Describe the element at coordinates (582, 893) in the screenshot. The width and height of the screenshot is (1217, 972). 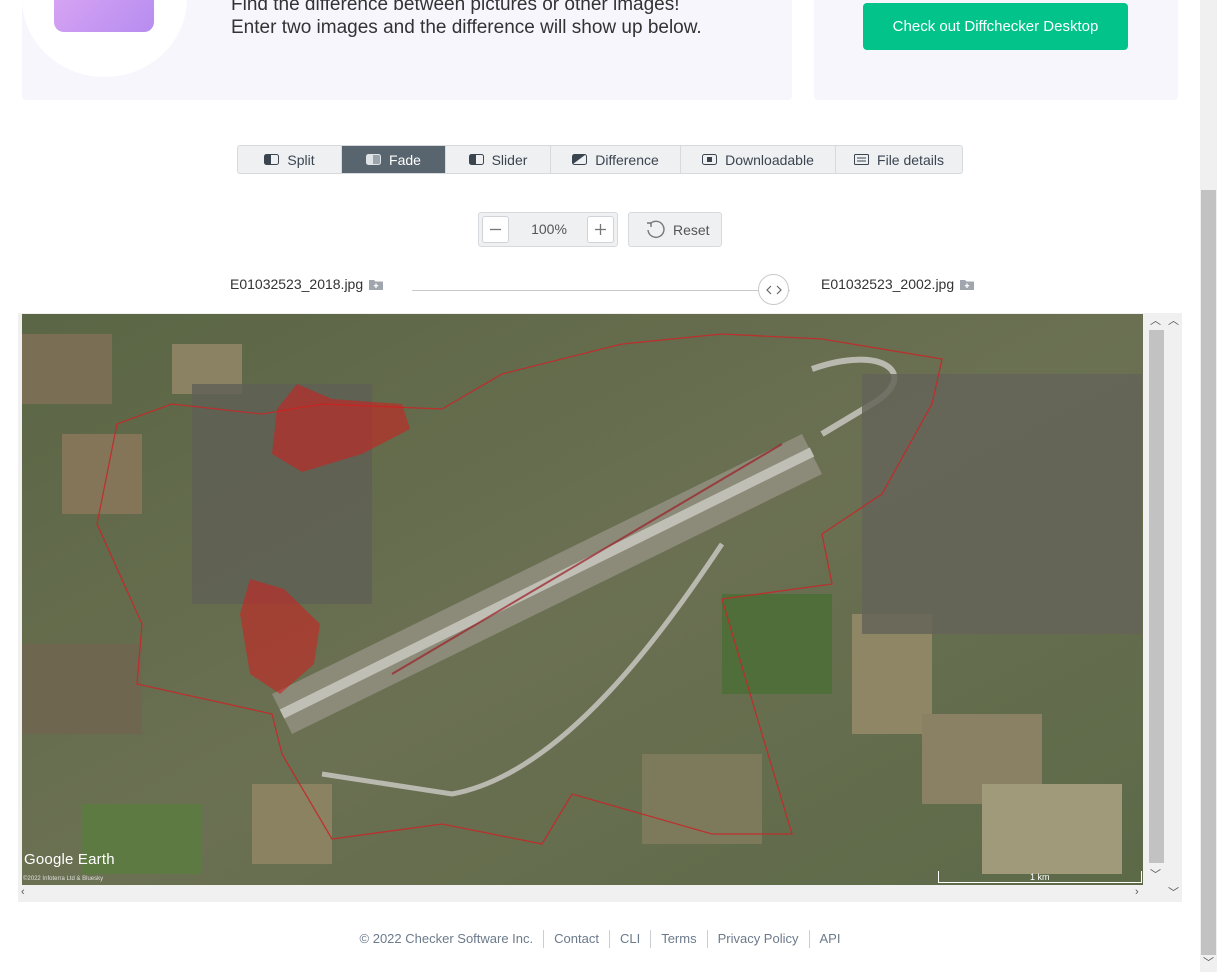
I see `viewer-horizontal-scrollbar` at that location.